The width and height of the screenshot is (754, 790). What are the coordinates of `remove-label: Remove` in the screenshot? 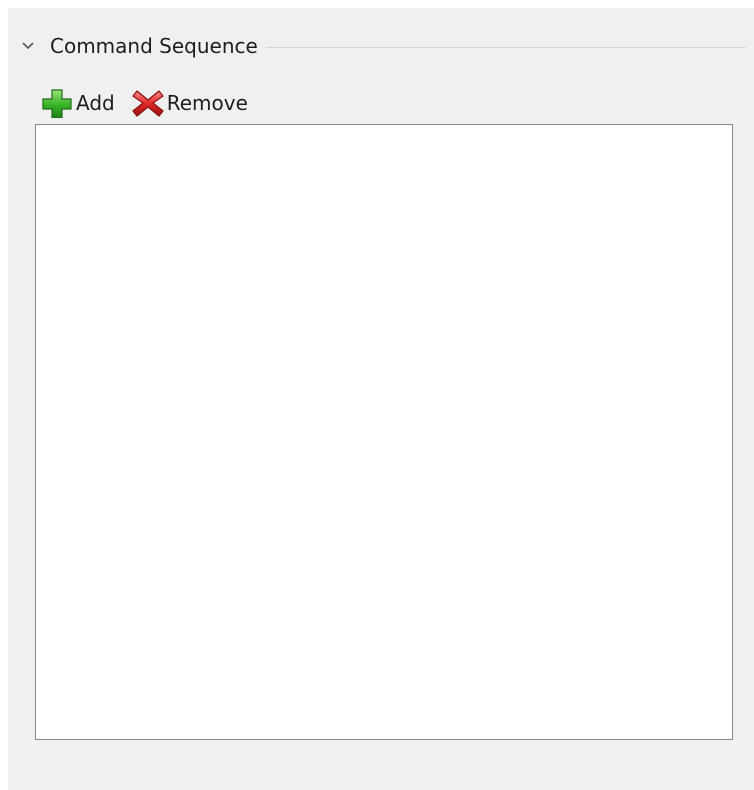 It's located at (207, 103).